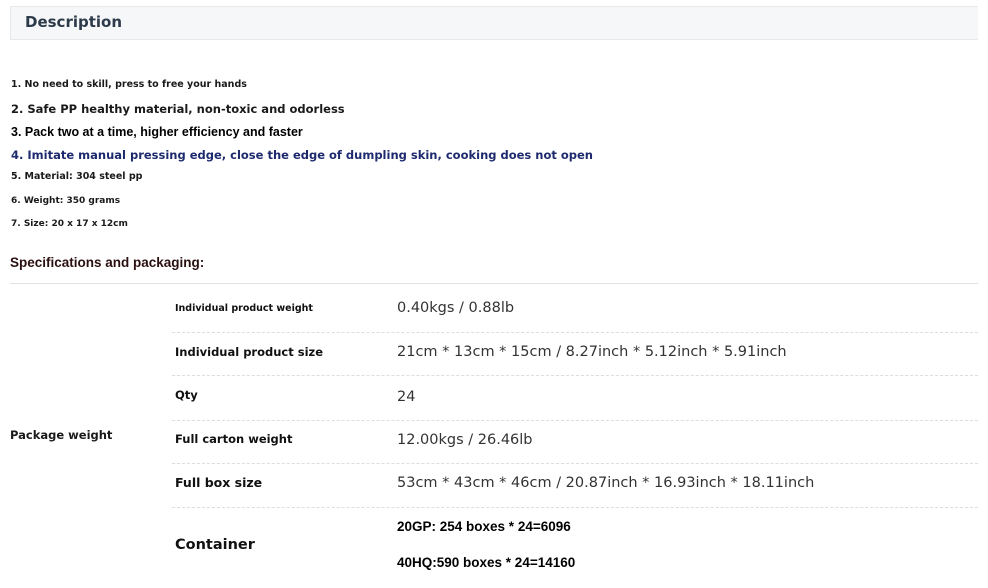 The width and height of the screenshot is (988, 588). Describe the element at coordinates (575, 442) in the screenshot. I see `spec-row: Full carton weight 12.00kgs / 26.46lb` at that location.